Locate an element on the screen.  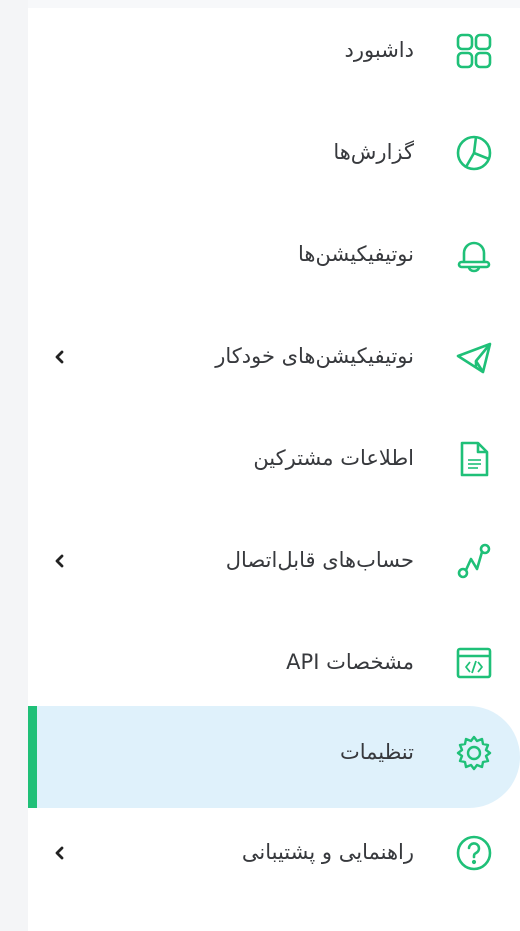
sidebar-item-help-support: راهنمایی و پشتیبانی is located at coordinates (274, 859).